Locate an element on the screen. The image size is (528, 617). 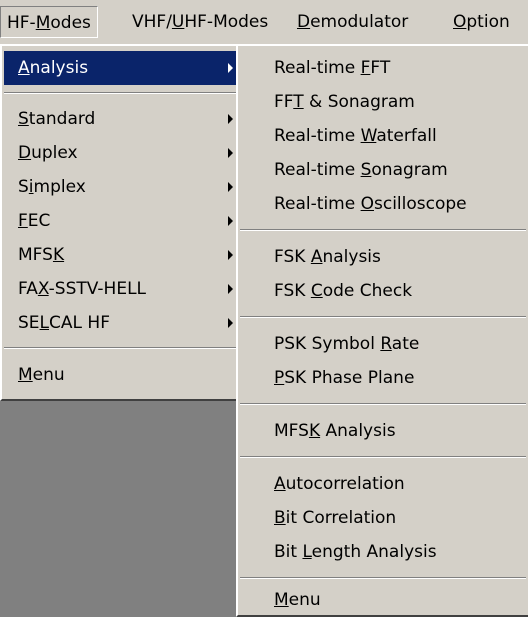
menu-item-label: FAX-SSTV-HELL is located at coordinates (82, 289).